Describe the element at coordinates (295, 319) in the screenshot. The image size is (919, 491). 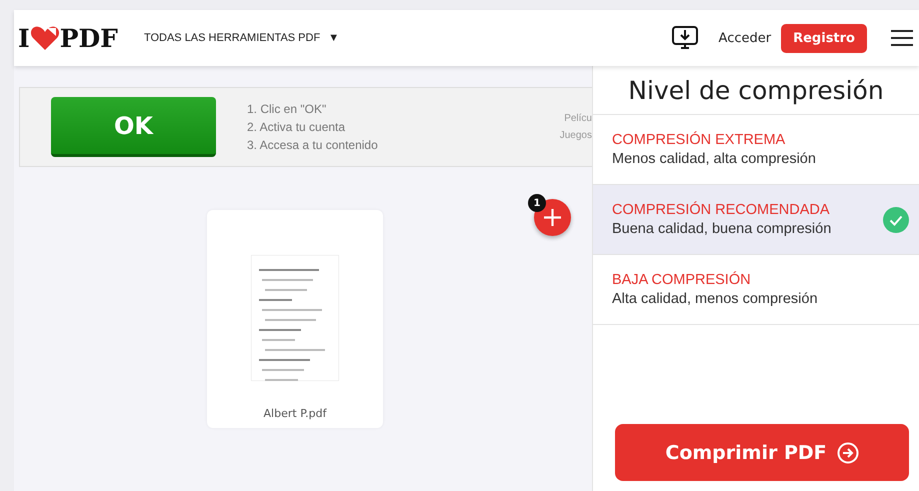
I see `file-card: Albert P.pdf` at that location.